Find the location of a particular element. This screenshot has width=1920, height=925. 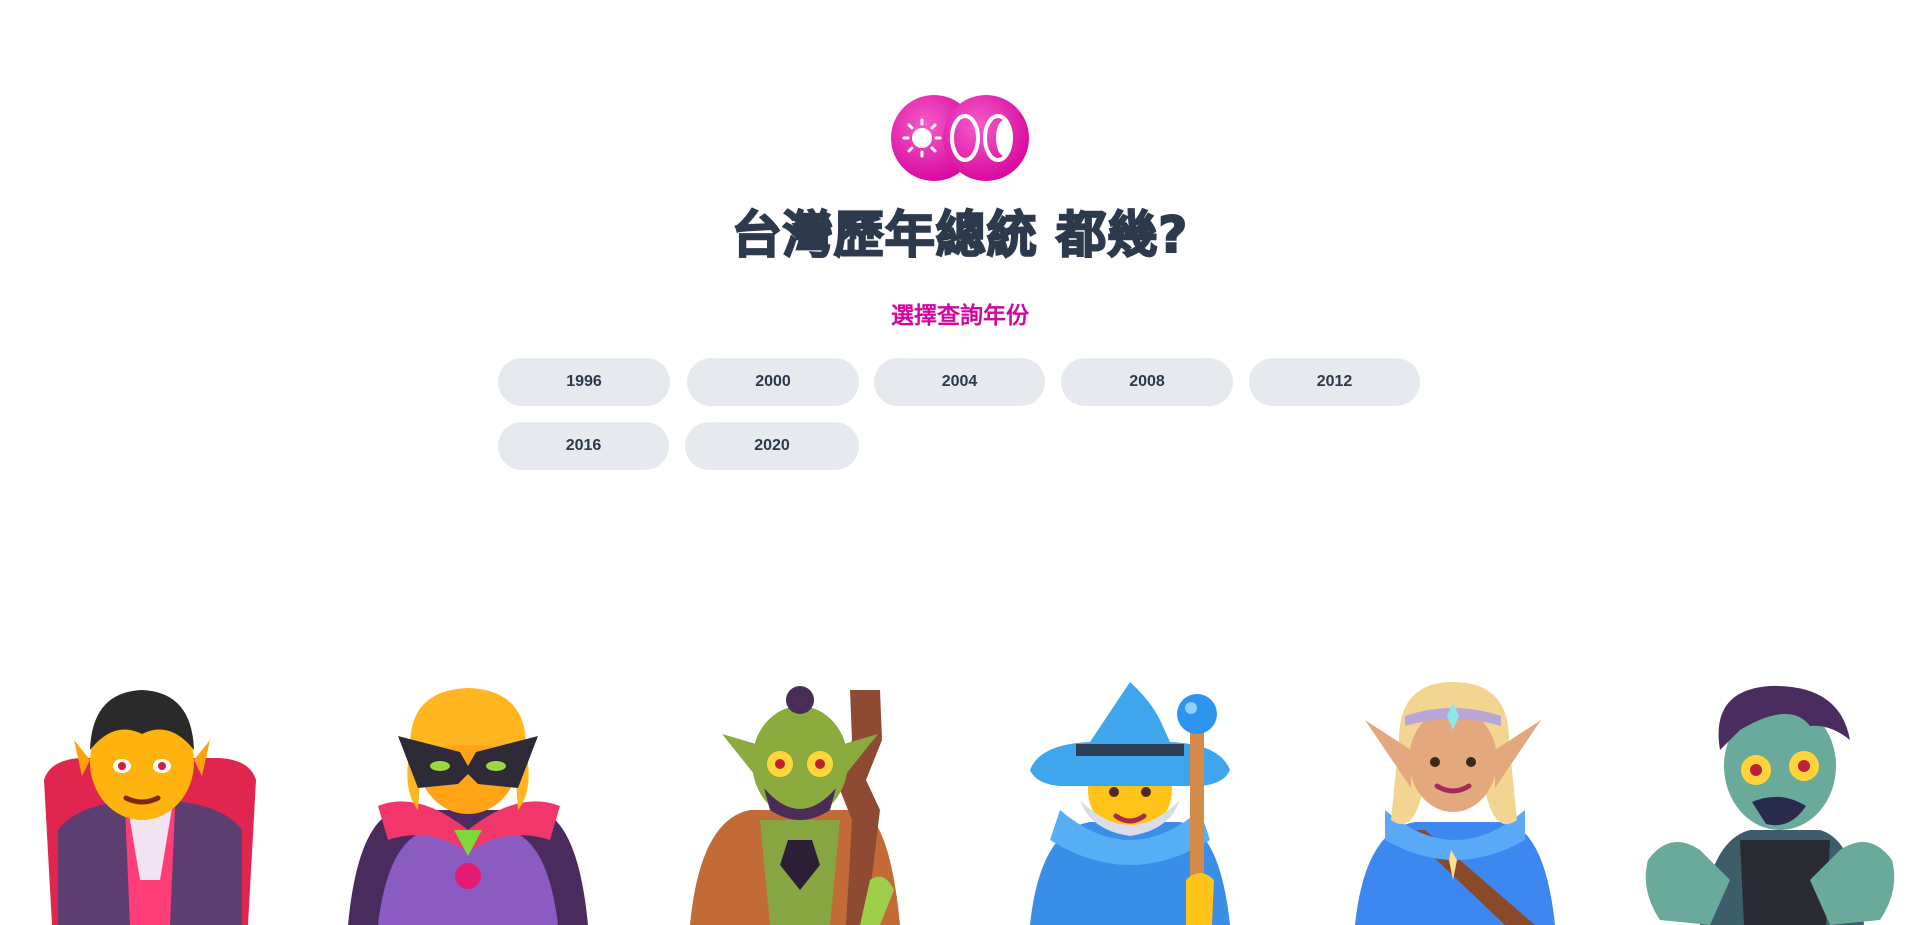

year-button-2000: 2000 is located at coordinates (773, 382).